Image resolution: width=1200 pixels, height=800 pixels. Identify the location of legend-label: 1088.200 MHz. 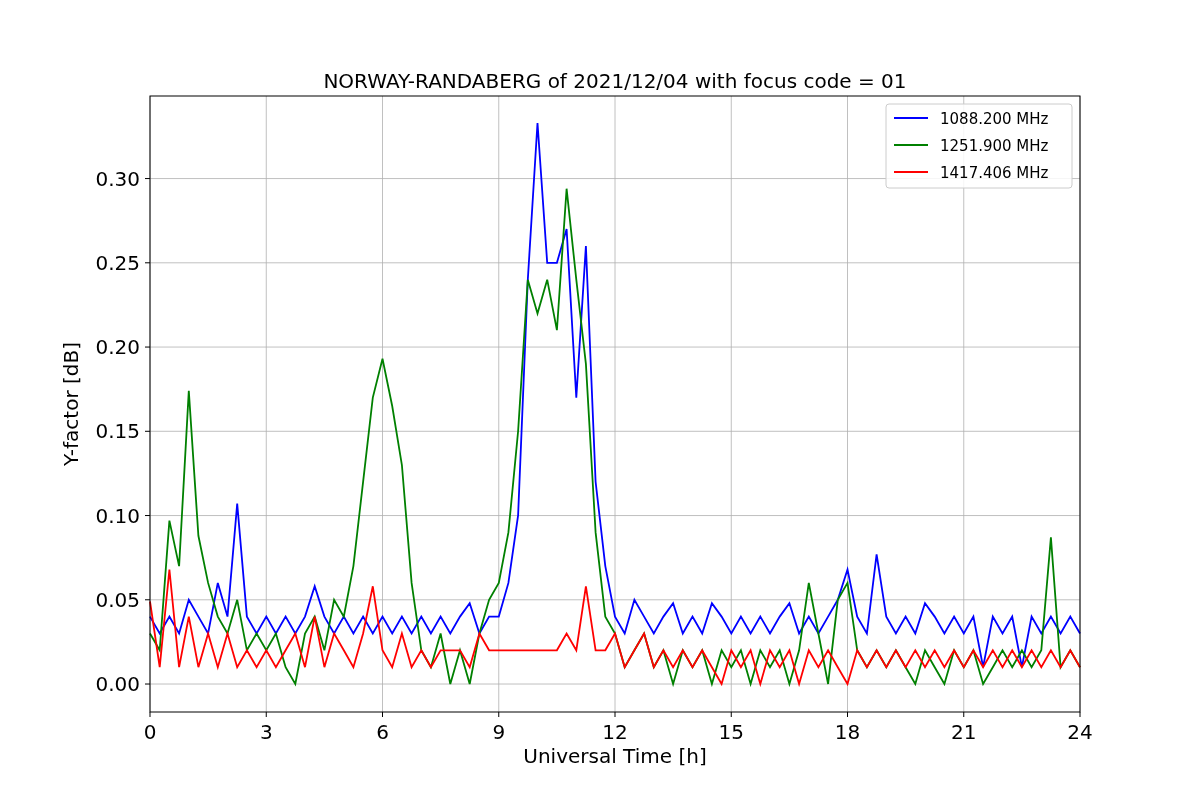
(994, 119).